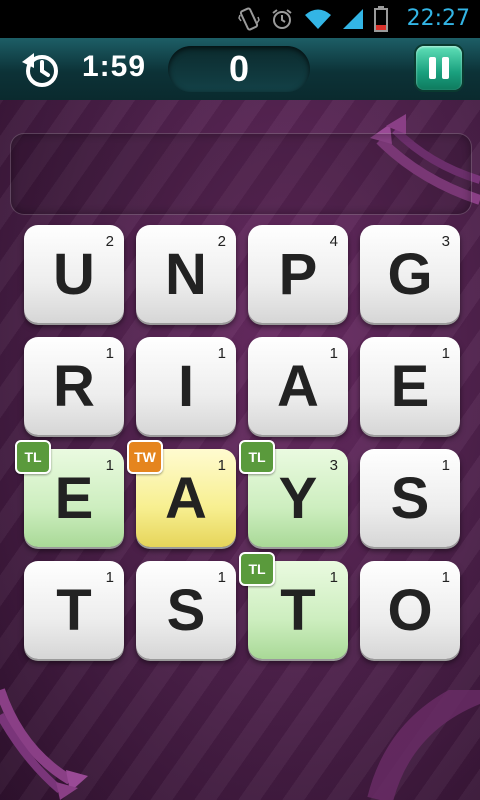 This screenshot has height=800, width=480. Describe the element at coordinates (298, 274) in the screenshot. I see `letter-tile: P4` at that location.